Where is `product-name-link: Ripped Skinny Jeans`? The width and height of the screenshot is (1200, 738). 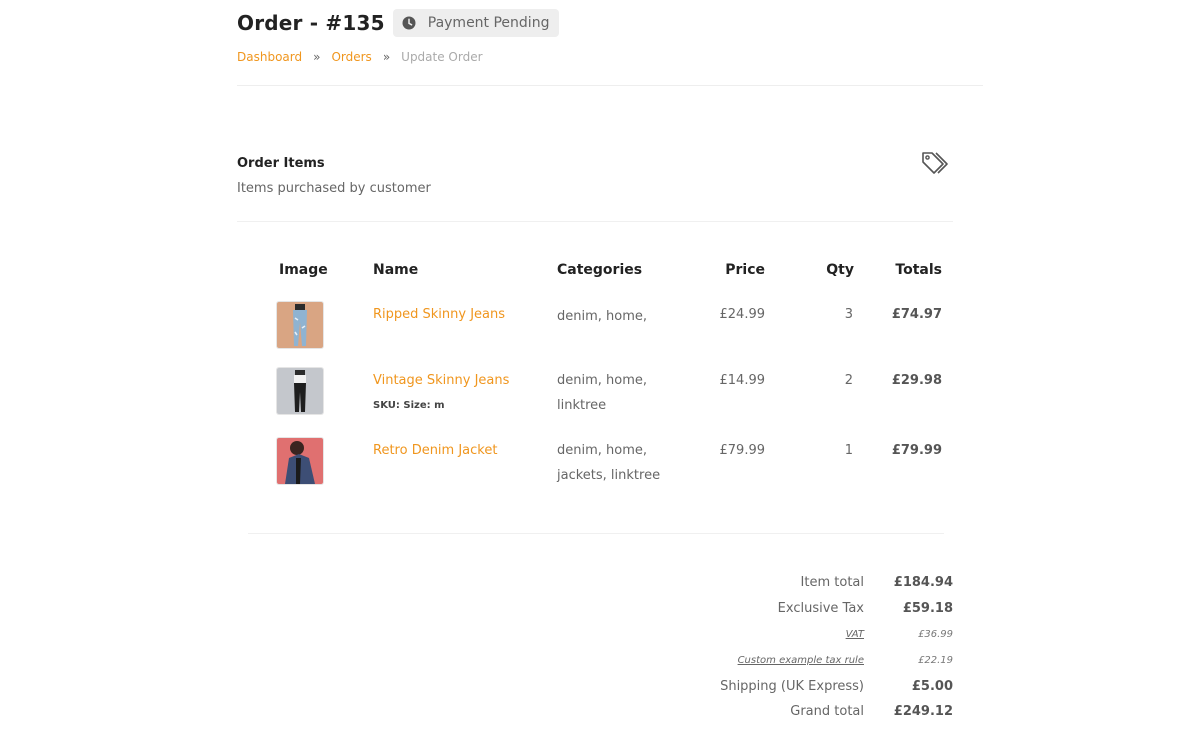
product-name-link: Ripped Skinny Jeans is located at coordinates (439, 314).